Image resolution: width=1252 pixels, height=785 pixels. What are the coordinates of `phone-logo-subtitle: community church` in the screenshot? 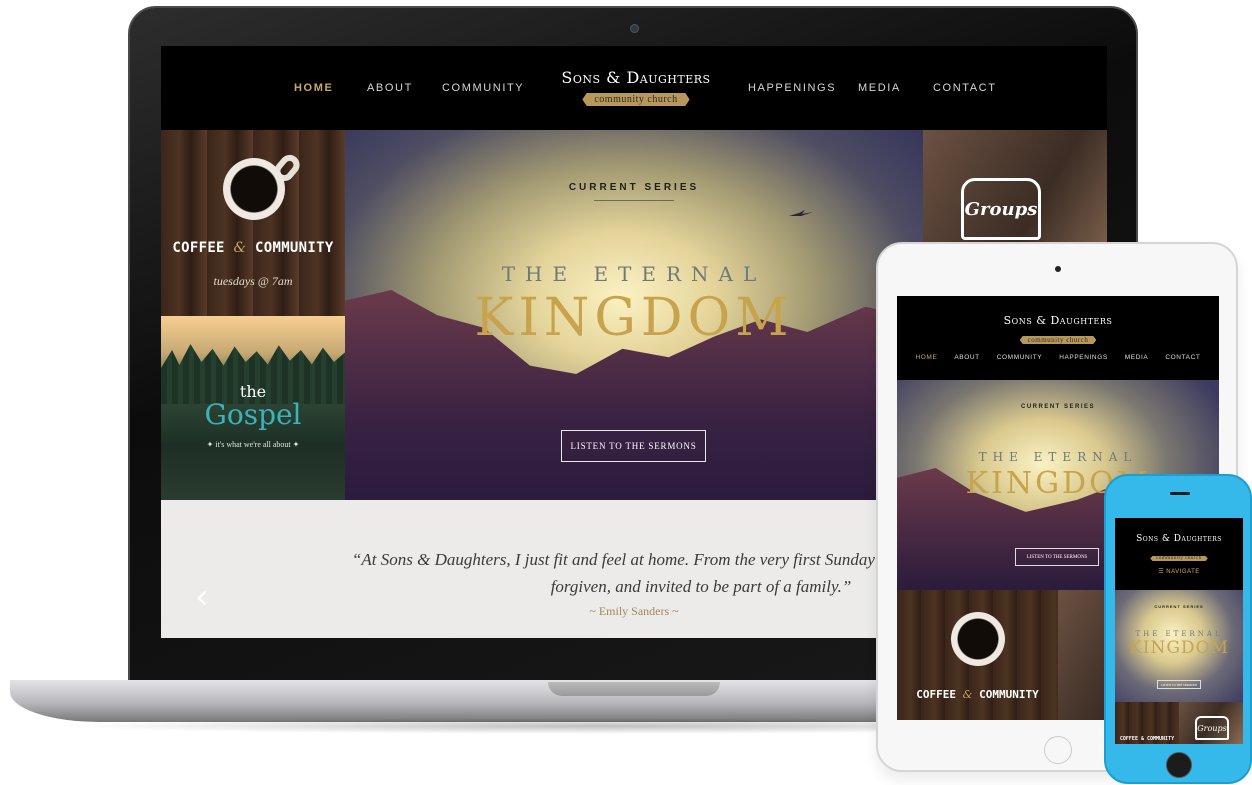 It's located at (1179, 558).